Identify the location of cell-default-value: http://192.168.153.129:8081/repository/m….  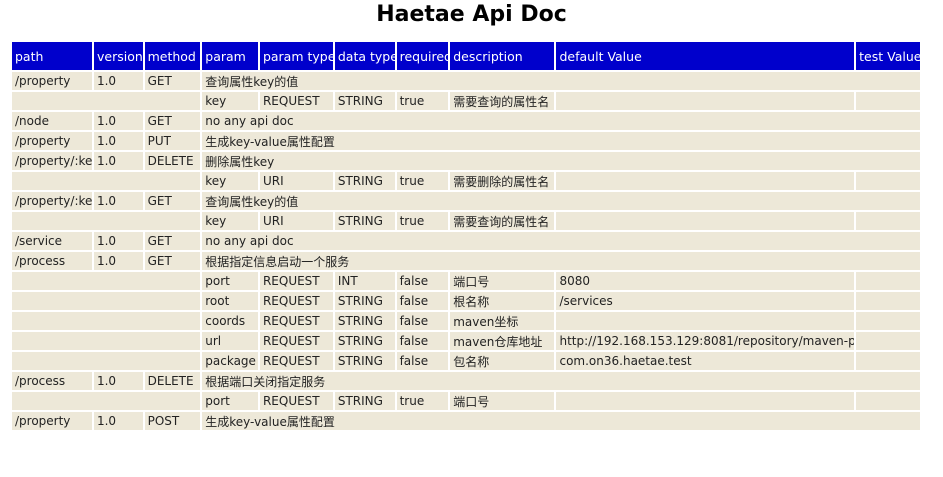
(705, 341).